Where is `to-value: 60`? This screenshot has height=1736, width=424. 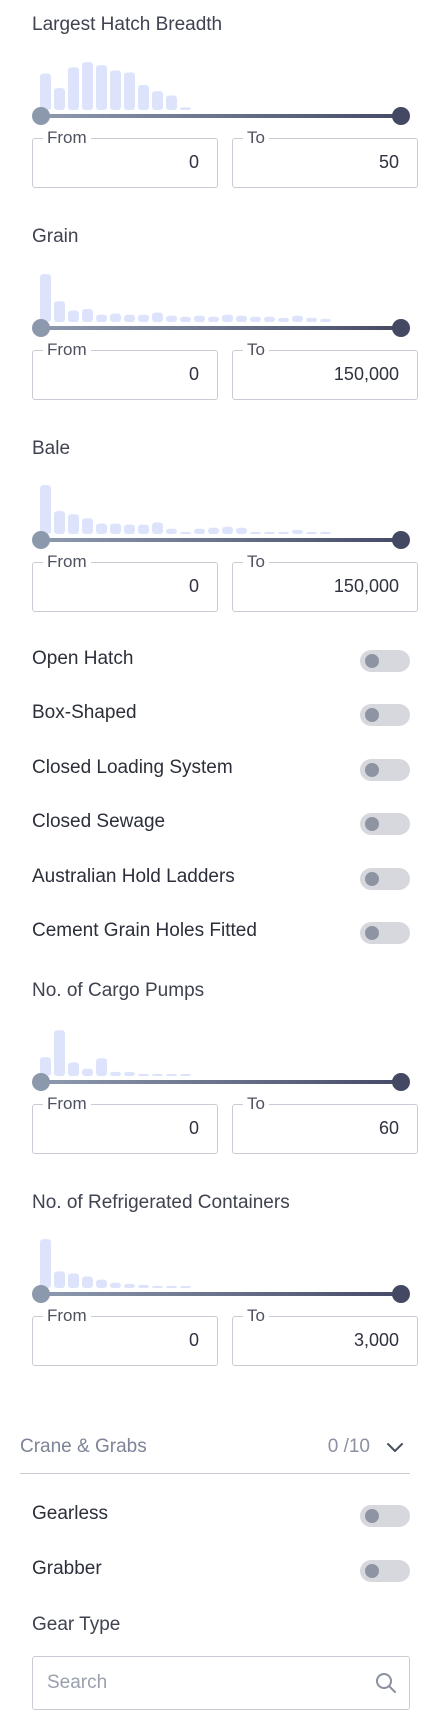 to-value: 60 is located at coordinates (389, 1128).